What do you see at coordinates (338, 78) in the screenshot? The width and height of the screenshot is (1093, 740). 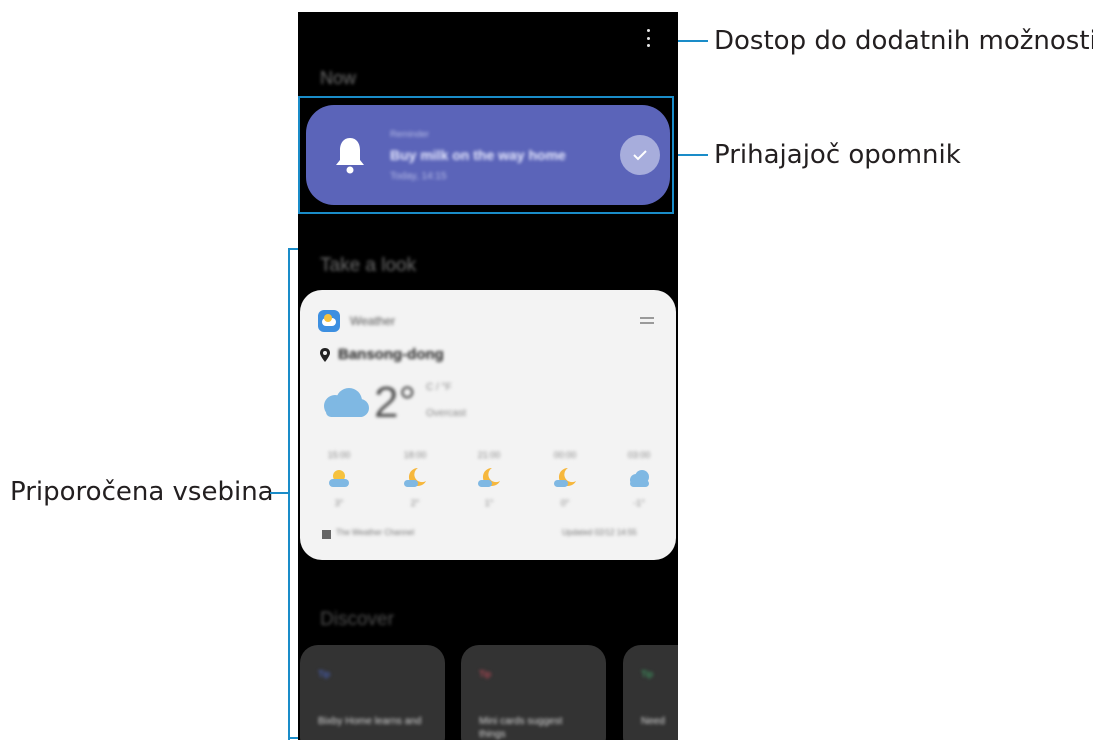 I see `section-title-now: Now` at bounding box center [338, 78].